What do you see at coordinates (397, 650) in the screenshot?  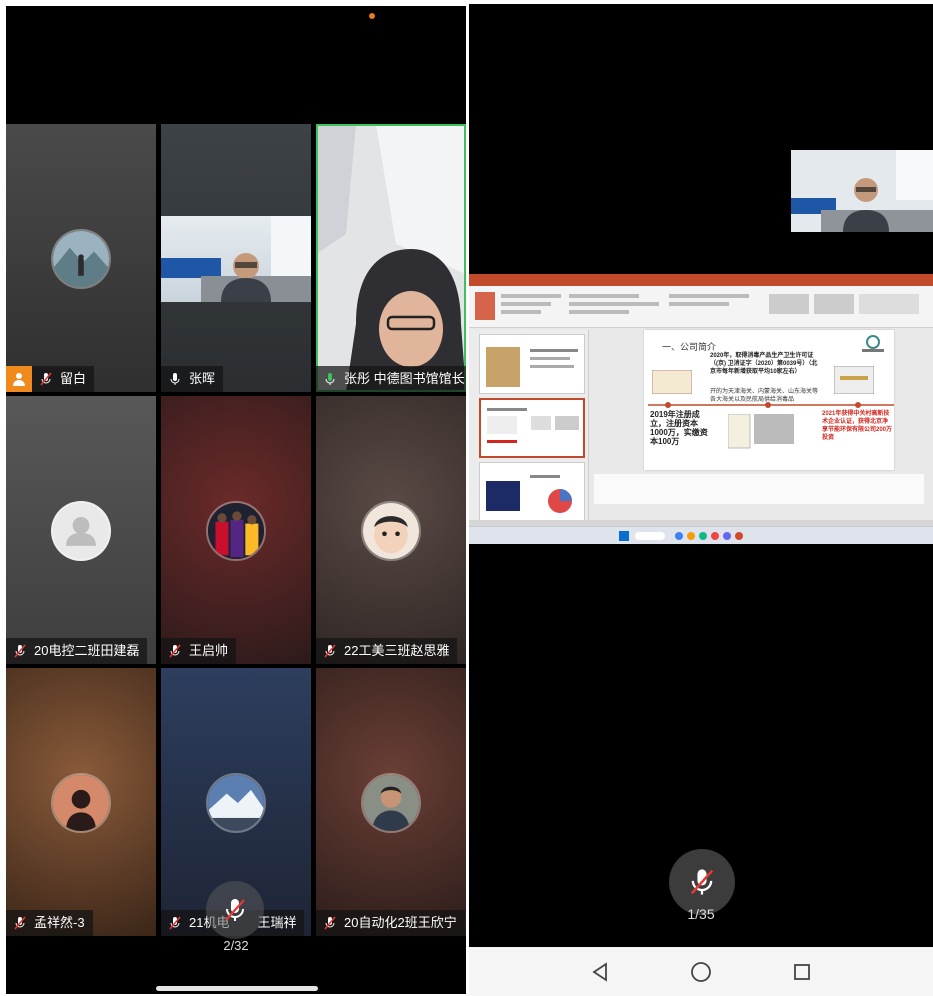 I see `participant-name: 22工美三班赵思雅` at bounding box center [397, 650].